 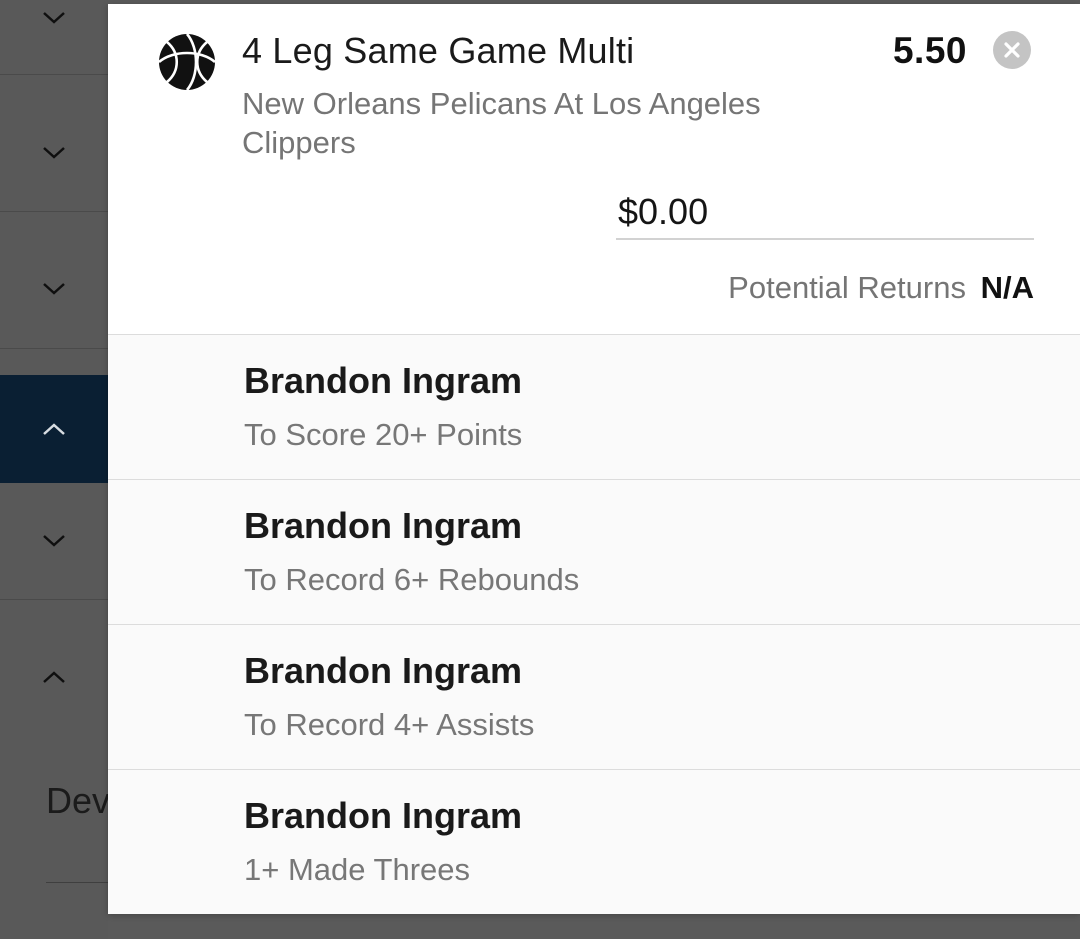 I want to click on background-sidebar: Dev, so click(x=54, y=469).